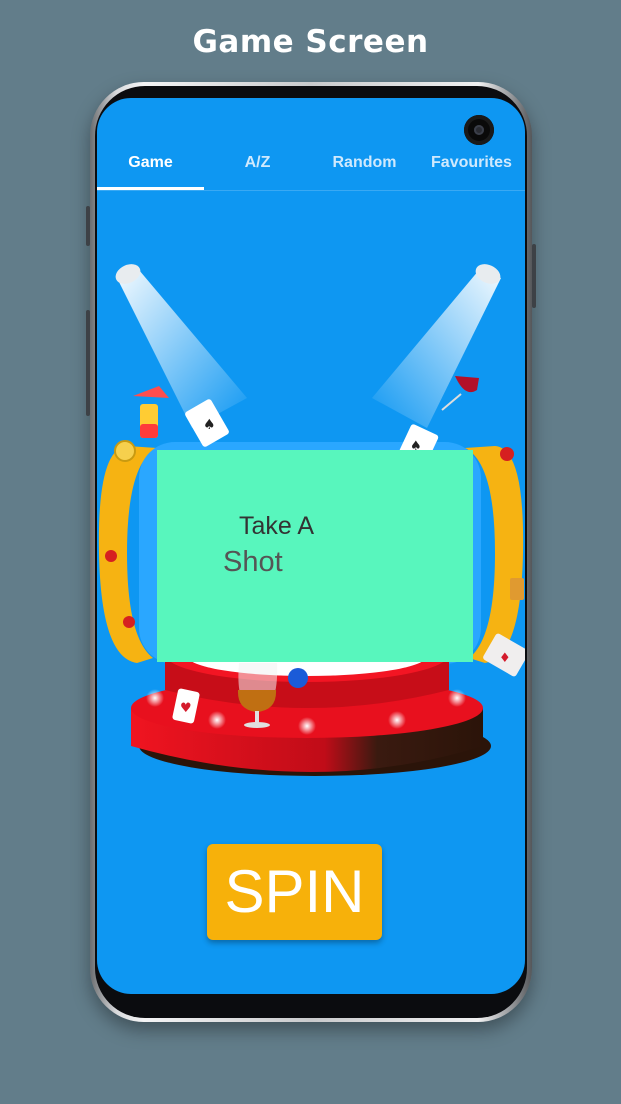 The height and width of the screenshot is (1104, 621). What do you see at coordinates (479, 130) in the screenshot?
I see `front-camera-icon` at bounding box center [479, 130].